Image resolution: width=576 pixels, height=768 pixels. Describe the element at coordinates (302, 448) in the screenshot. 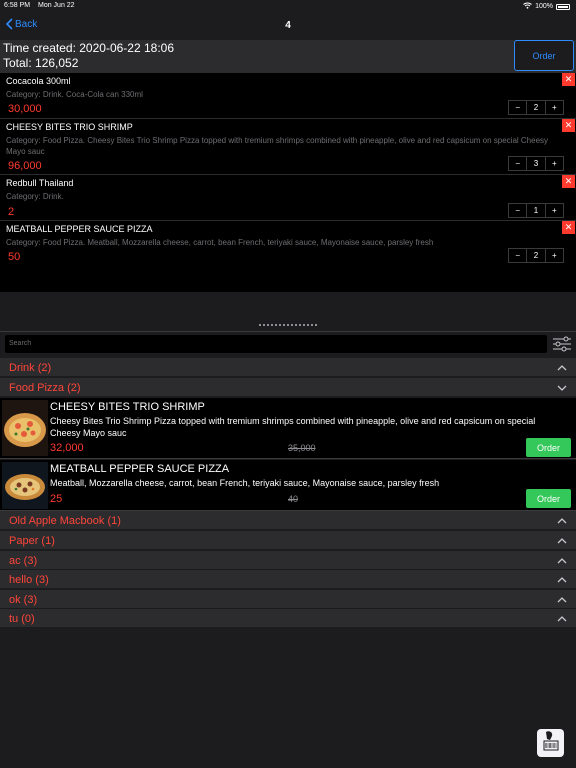

I see `product-old-price: 35,000` at that location.